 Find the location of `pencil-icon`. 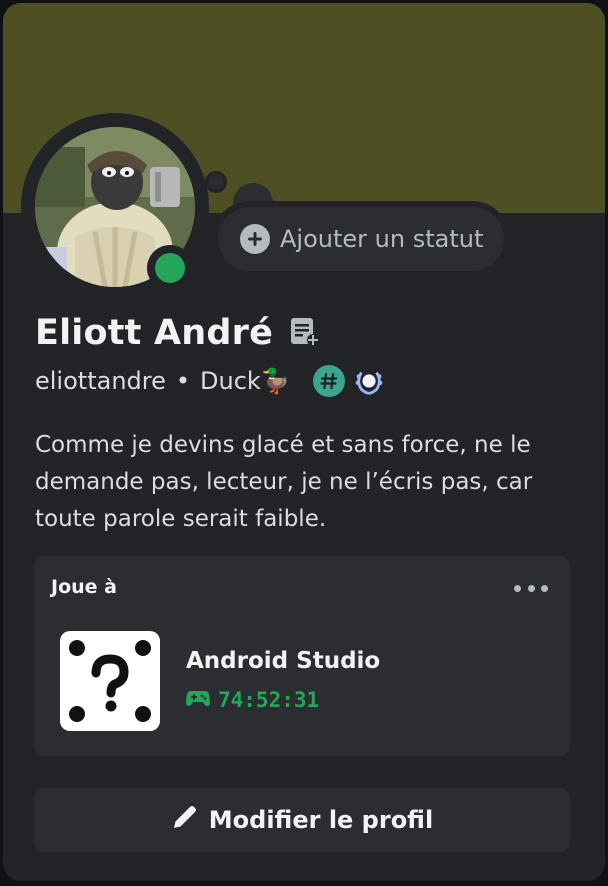

pencil-icon is located at coordinates (185, 820).